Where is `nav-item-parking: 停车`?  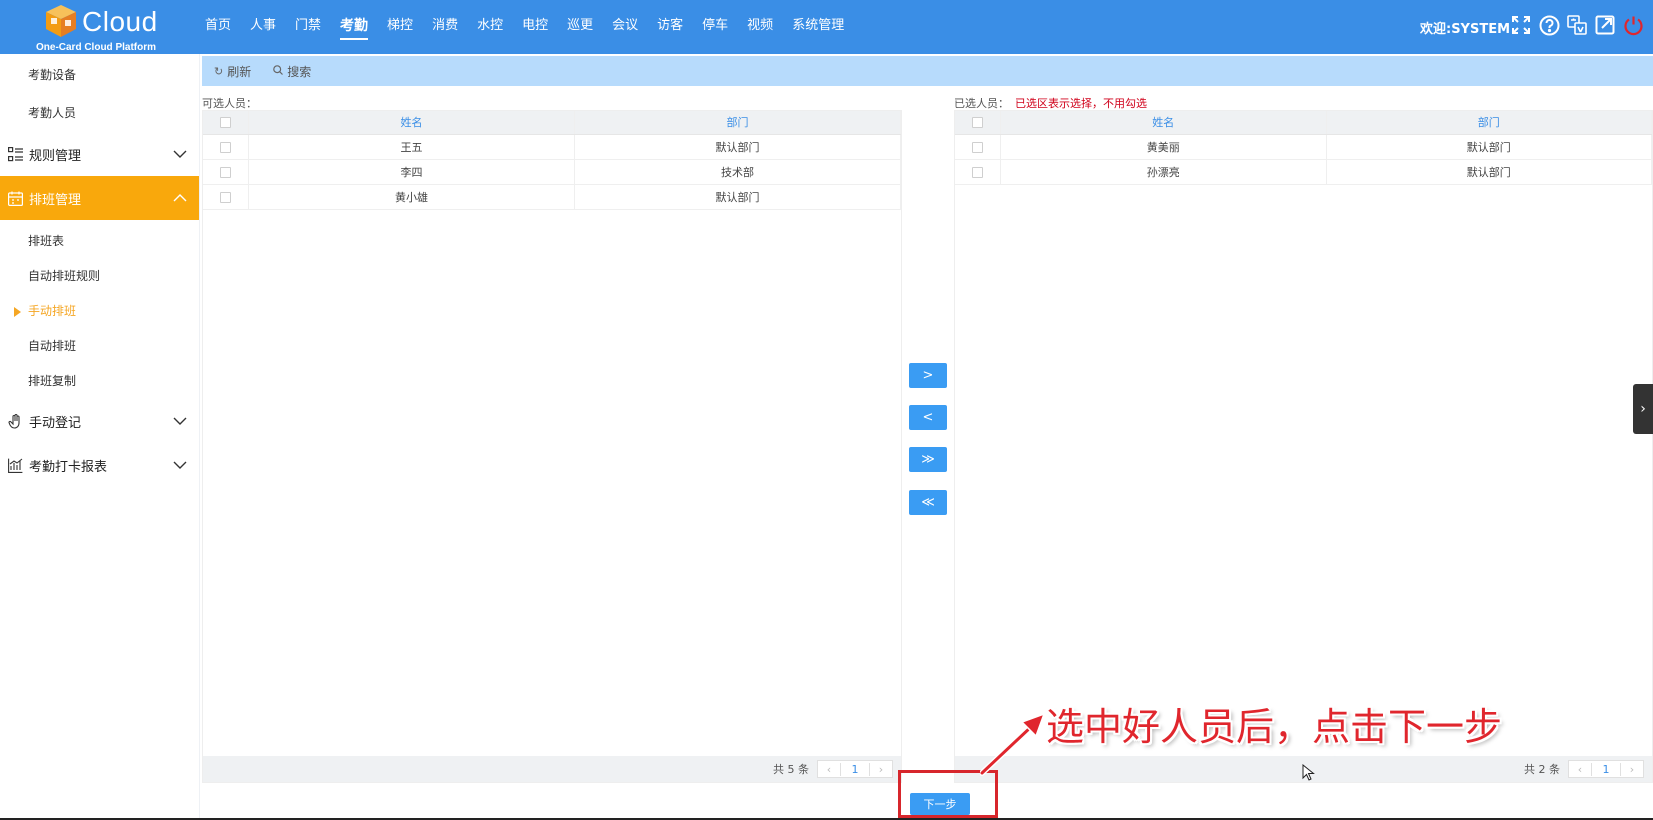 nav-item-parking: 停车 is located at coordinates (715, 27).